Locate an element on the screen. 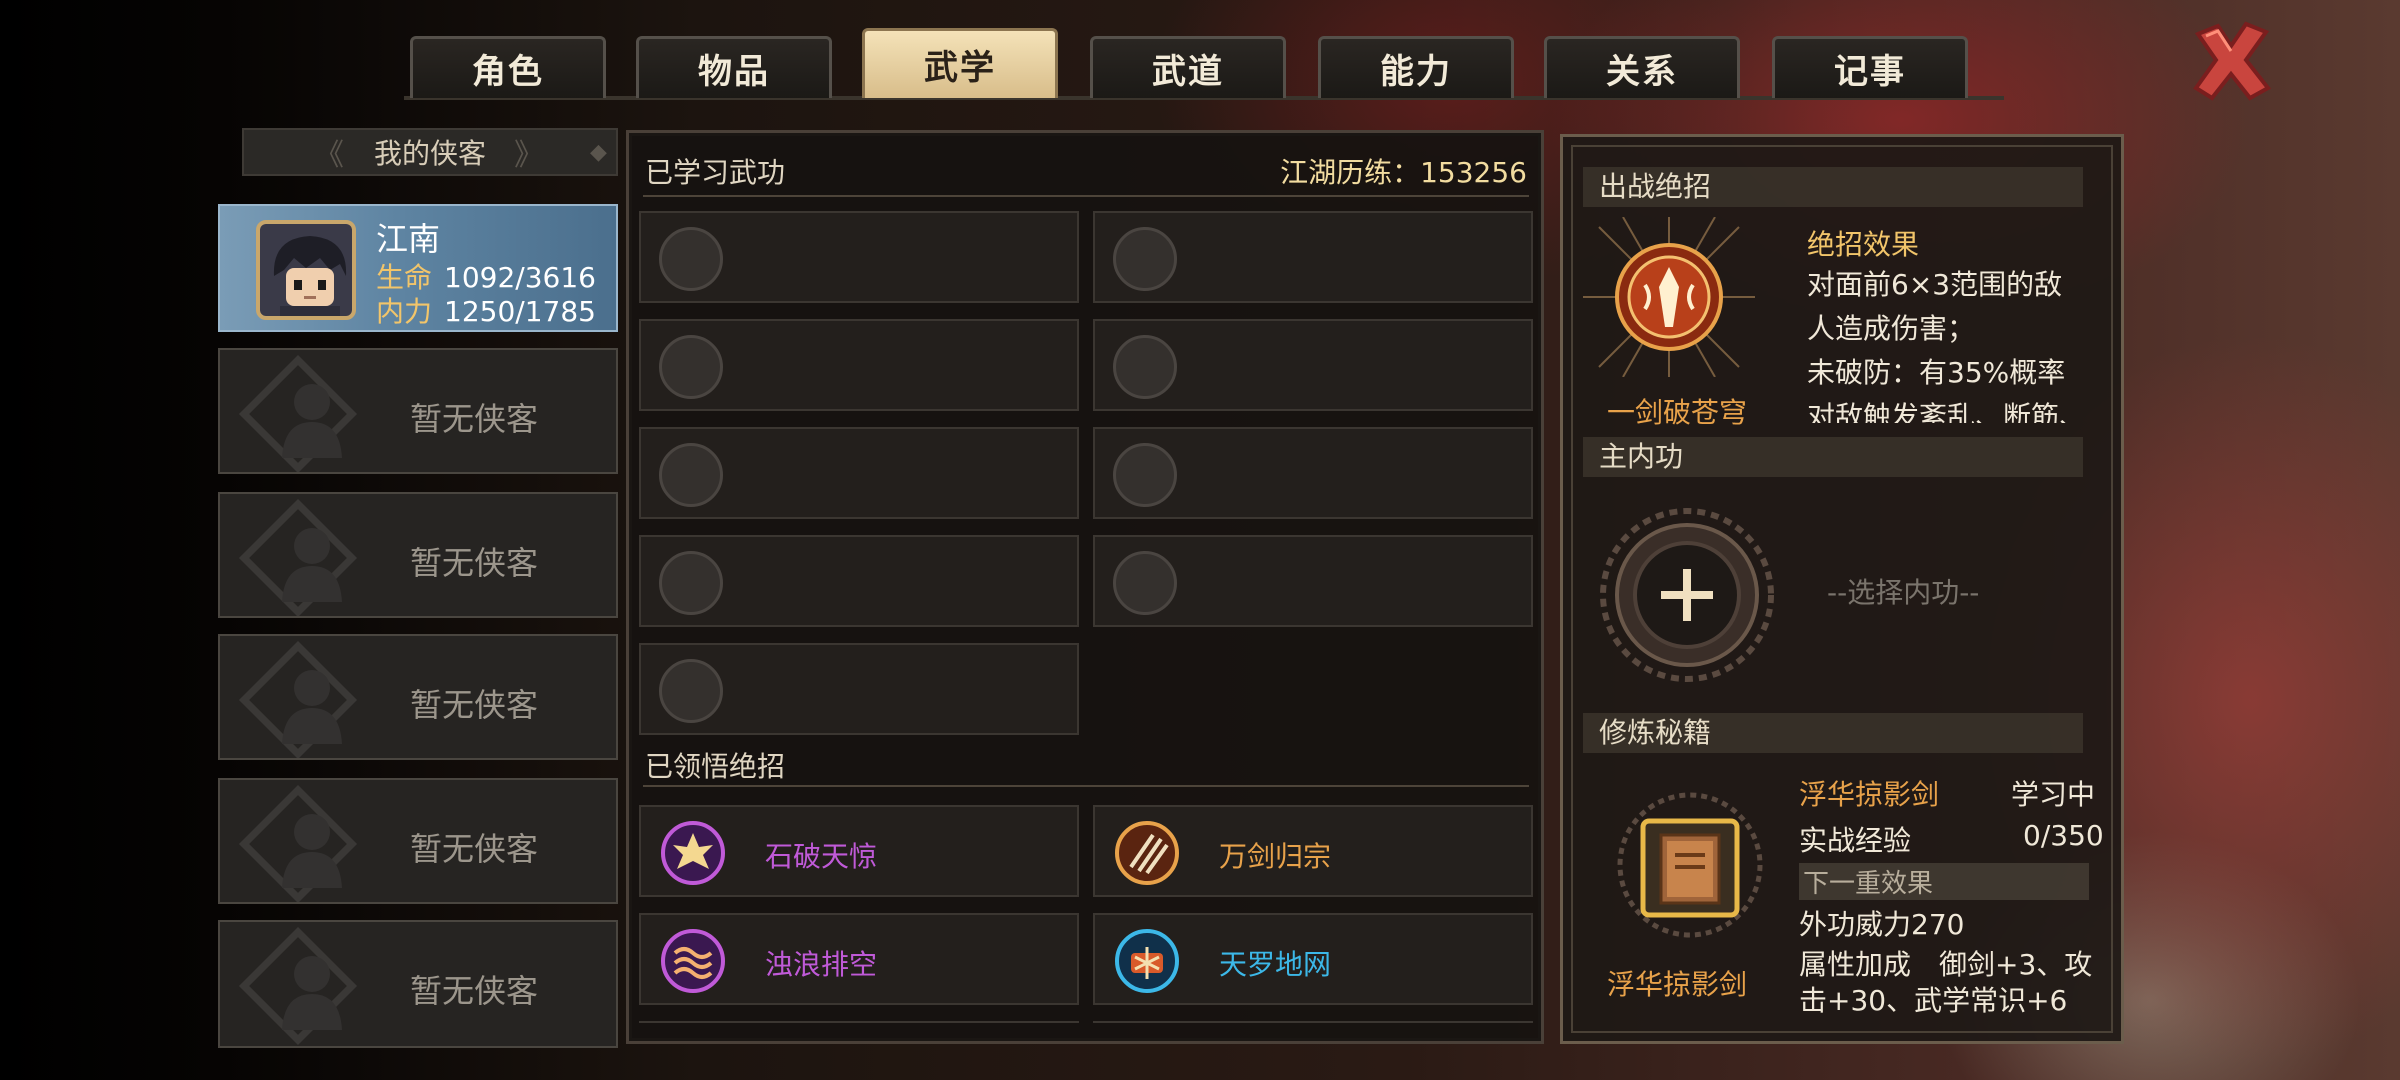  hero-name: 江南 is located at coordinates (408, 239).